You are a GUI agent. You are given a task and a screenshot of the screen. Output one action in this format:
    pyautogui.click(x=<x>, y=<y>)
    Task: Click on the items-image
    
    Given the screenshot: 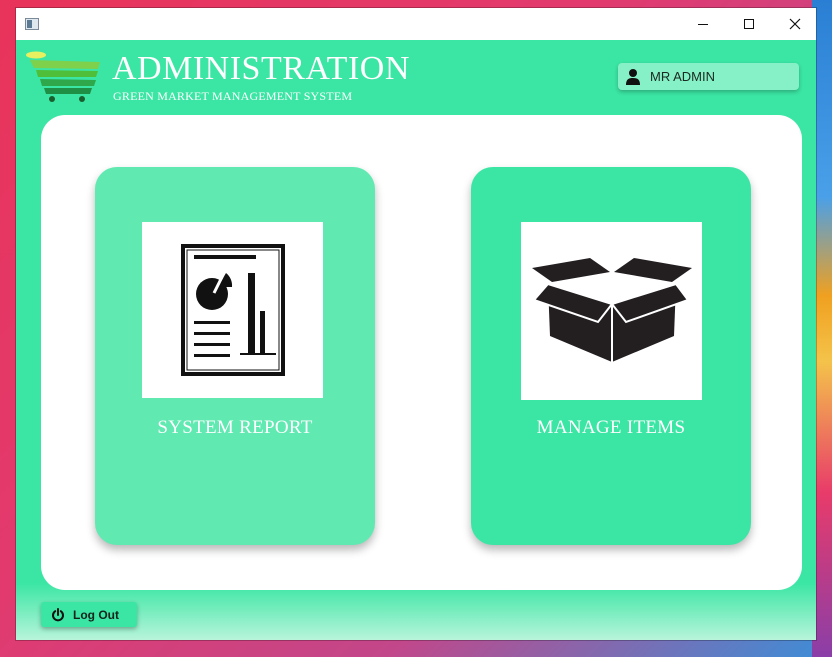 What is the action you would take?
    pyautogui.click(x=611, y=311)
    